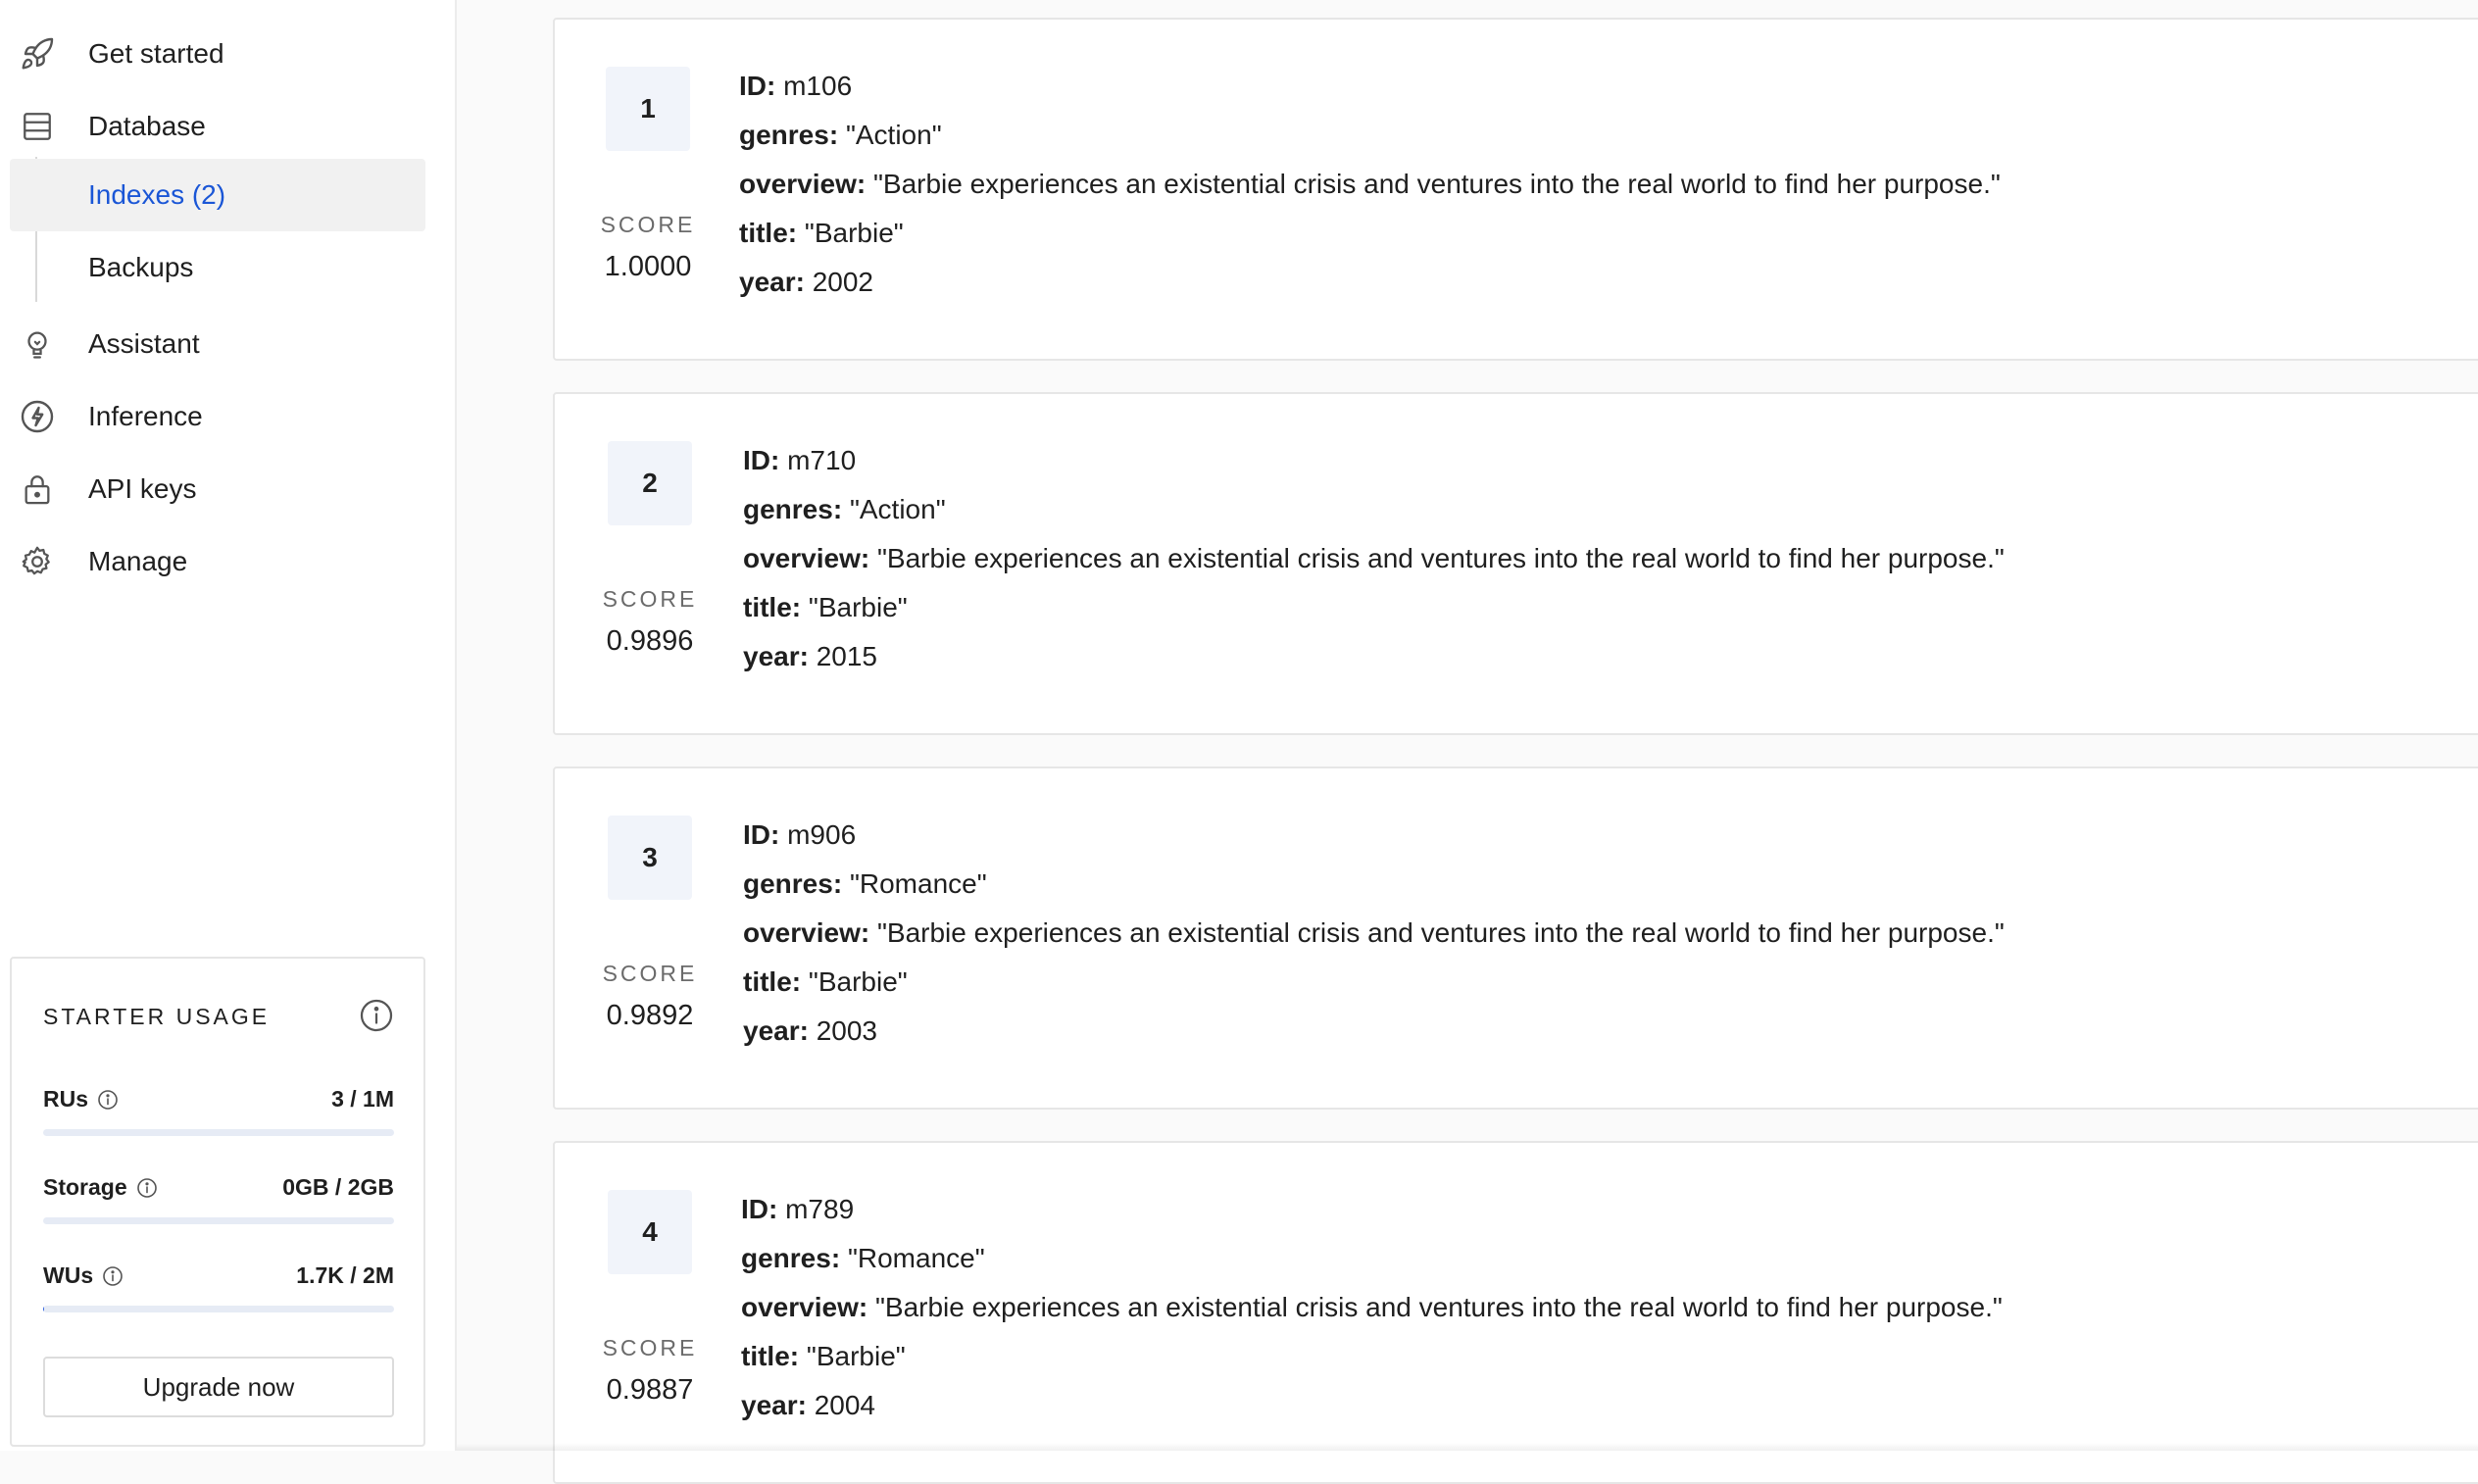 The height and width of the screenshot is (1484, 2478). Describe the element at coordinates (217, 417) in the screenshot. I see `nav-item-inference: Inference` at that location.